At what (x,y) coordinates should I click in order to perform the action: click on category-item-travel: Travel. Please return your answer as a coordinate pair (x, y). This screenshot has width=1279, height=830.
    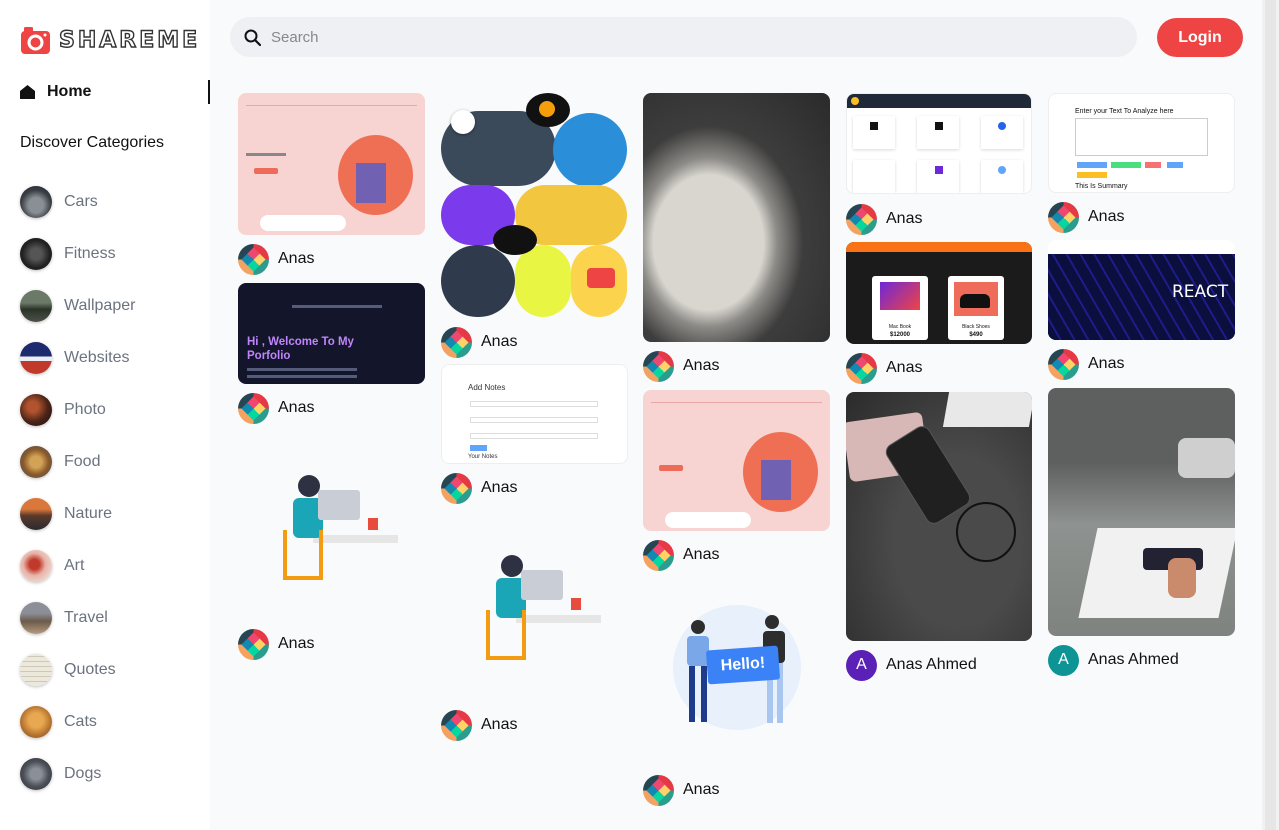
    Looking at the image, I should click on (110, 618).